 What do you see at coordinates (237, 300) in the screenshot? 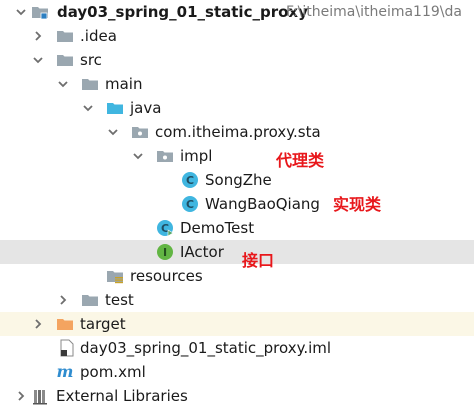
I see `tree-row-test: test` at bounding box center [237, 300].